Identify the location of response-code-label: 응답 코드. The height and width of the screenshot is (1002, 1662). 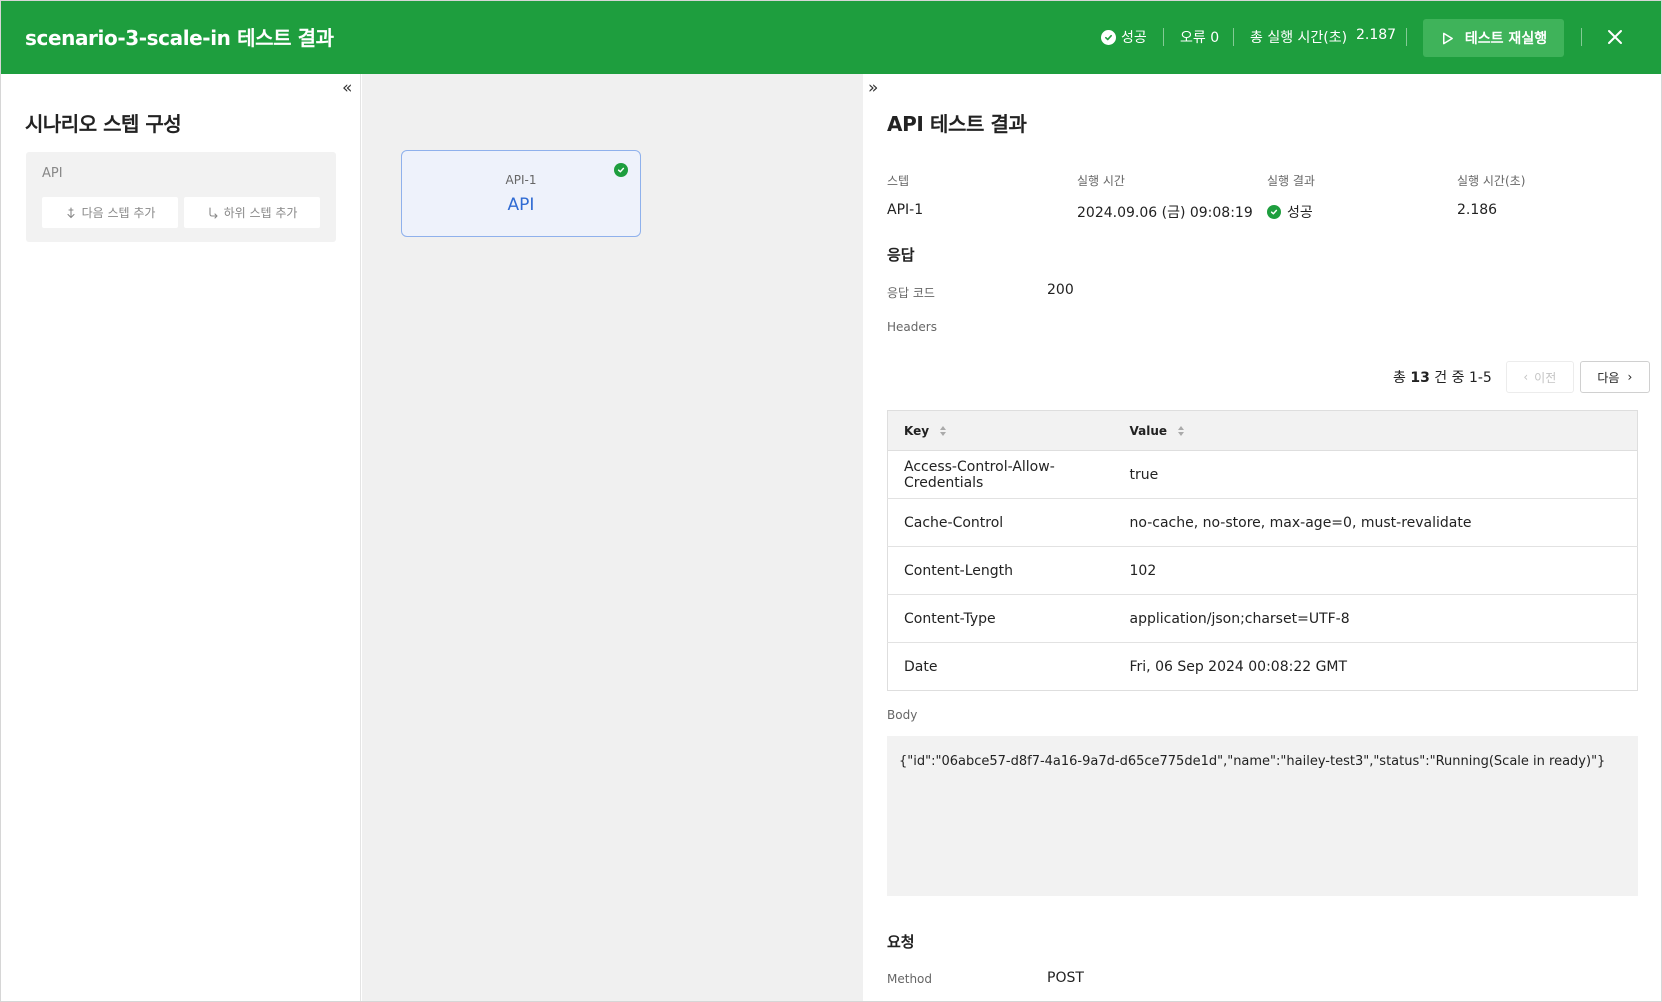
(911, 293).